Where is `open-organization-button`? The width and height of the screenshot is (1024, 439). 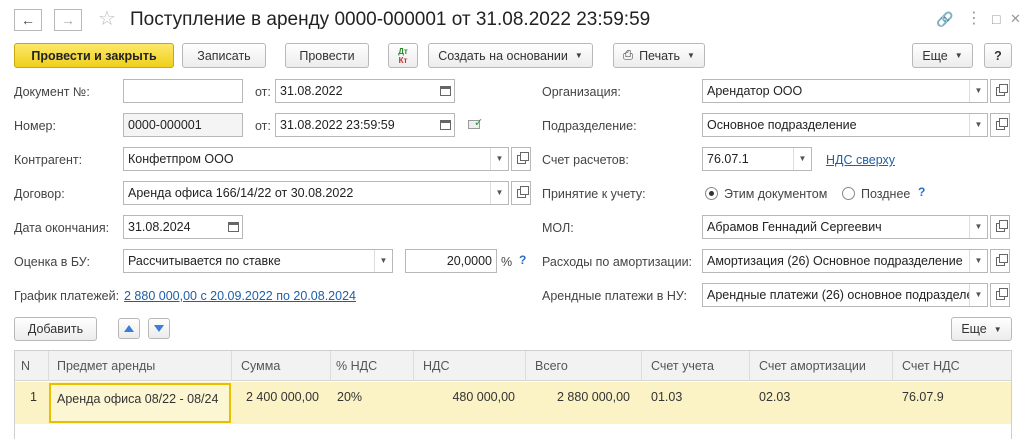
open-organization-button is located at coordinates (1000, 91).